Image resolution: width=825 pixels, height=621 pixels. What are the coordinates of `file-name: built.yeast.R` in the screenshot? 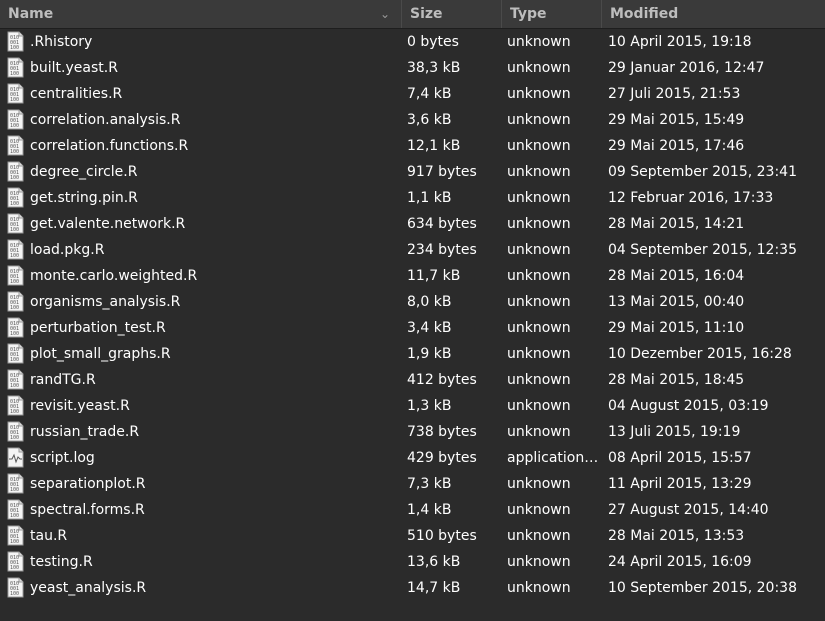 It's located at (74, 68).